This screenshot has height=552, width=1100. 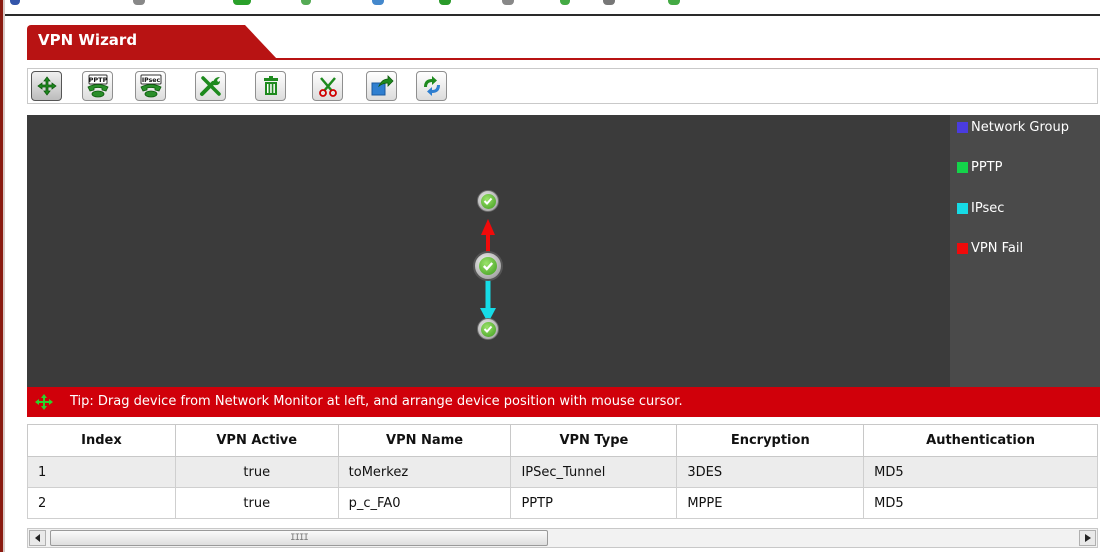 I want to click on arrow-left-icon, so click(x=37, y=538).